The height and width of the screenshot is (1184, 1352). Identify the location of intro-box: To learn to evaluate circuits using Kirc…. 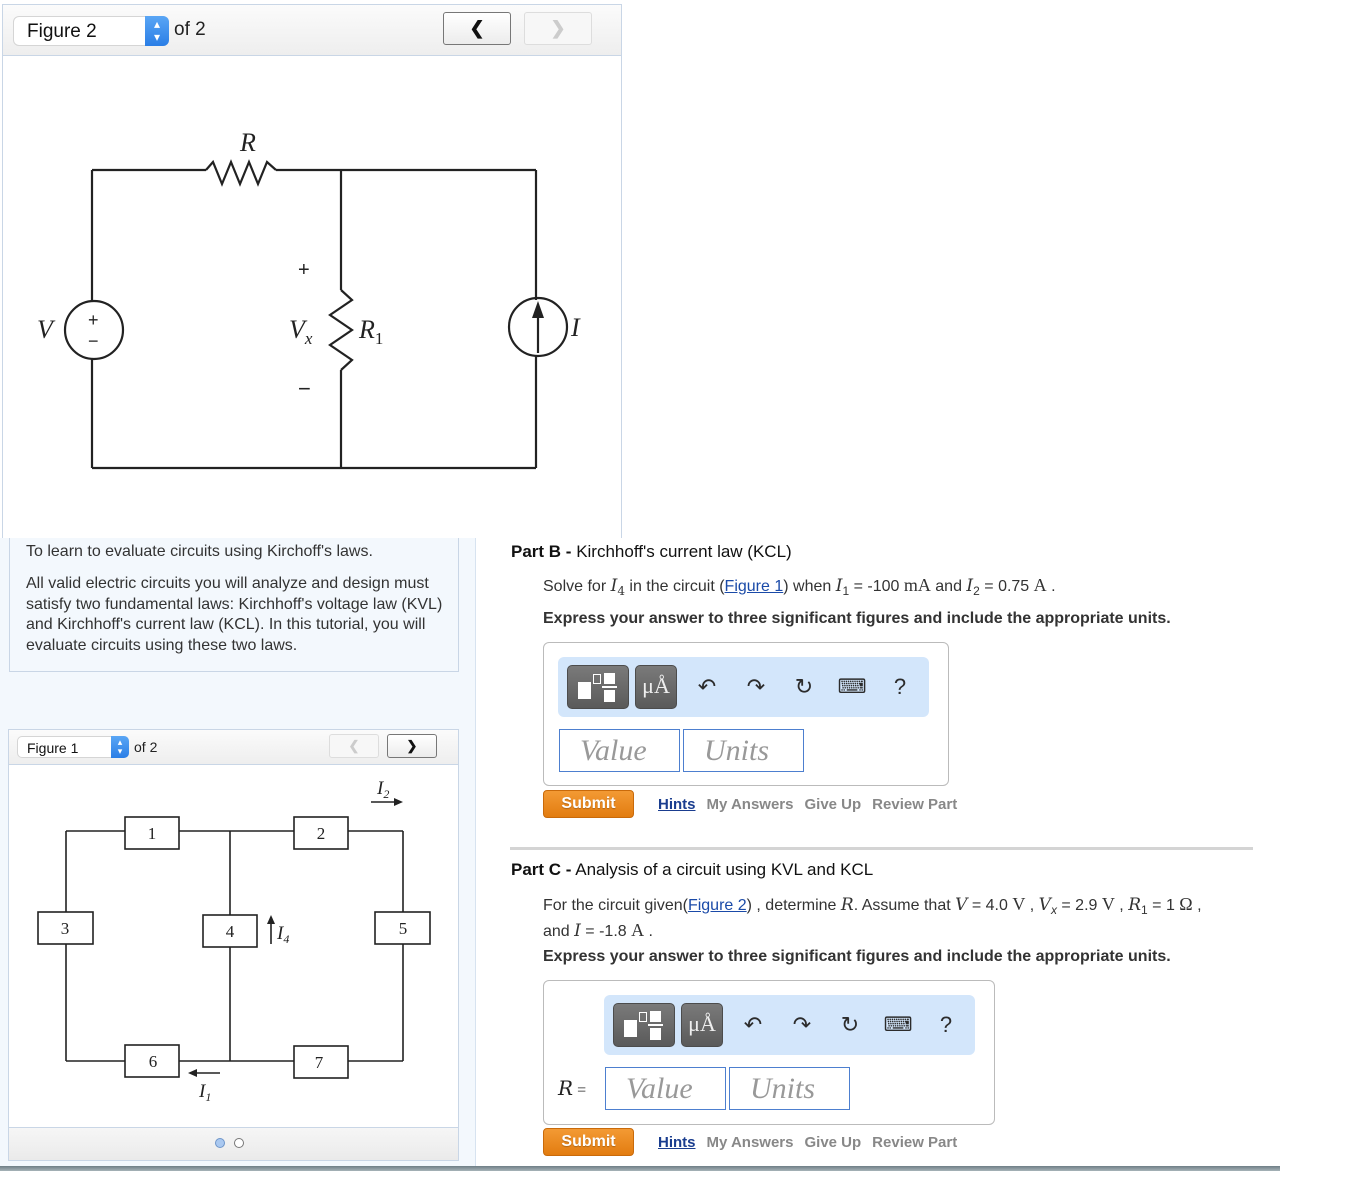
(234, 605).